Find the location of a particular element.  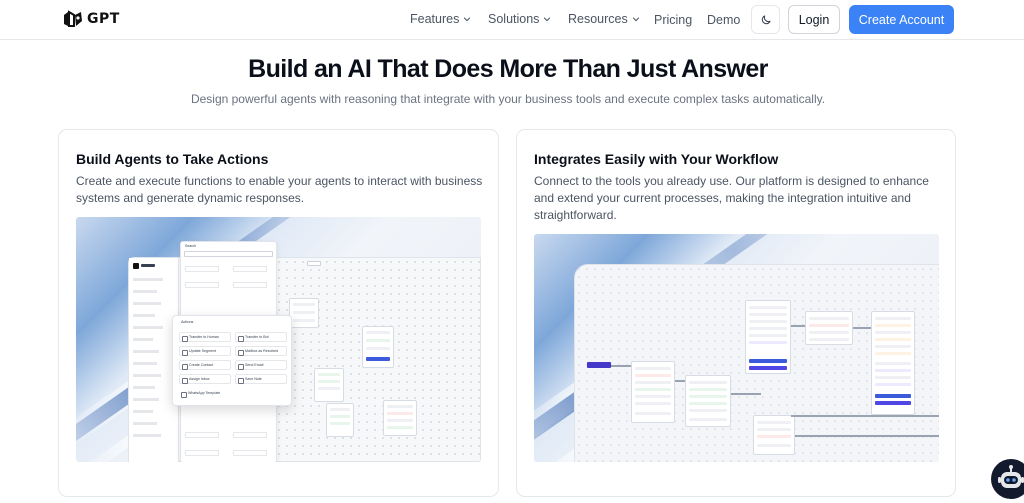

action-item: Send Email is located at coordinates (261, 365).